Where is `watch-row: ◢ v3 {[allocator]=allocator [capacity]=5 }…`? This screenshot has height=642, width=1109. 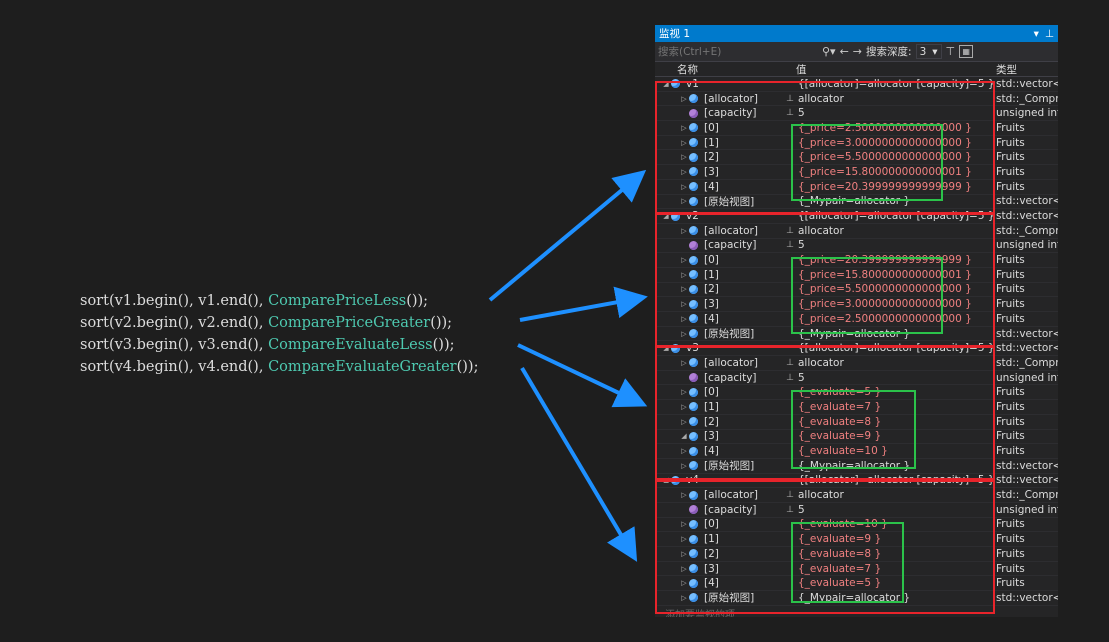
watch-row: ◢ v3 {[allocator]=allocator [capacity]=5 }… is located at coordinates (856, 349).